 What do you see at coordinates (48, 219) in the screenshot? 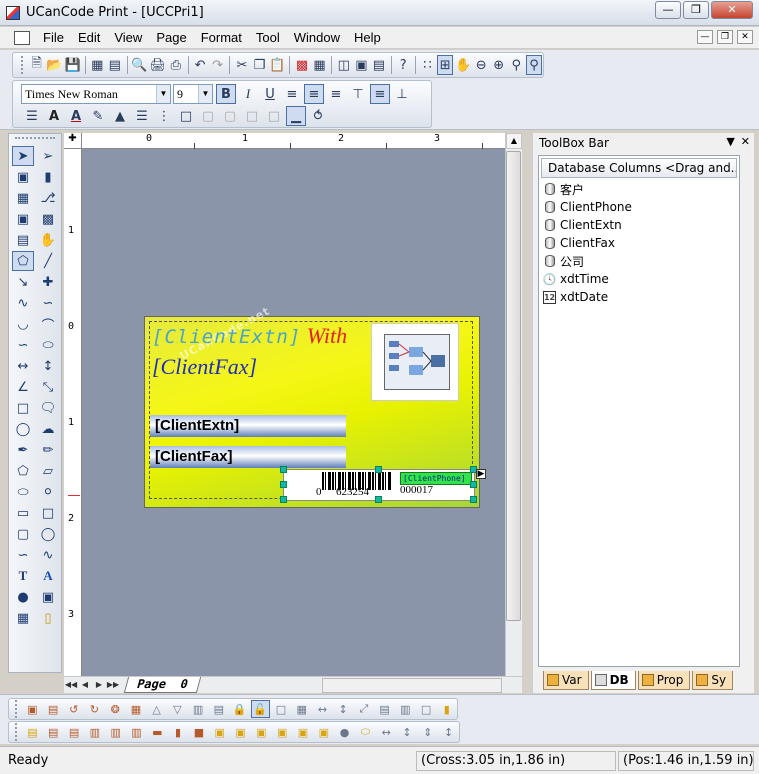
I see `picture-icon: ▩` at bounding box center [48, 219].